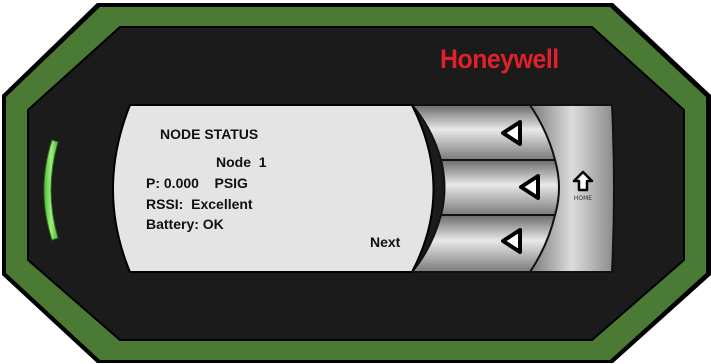  What do you see at coordinates (209, 134) in the screenshot?
I see `screen-title: NODE STATUS` at bounding box center [209, 134].